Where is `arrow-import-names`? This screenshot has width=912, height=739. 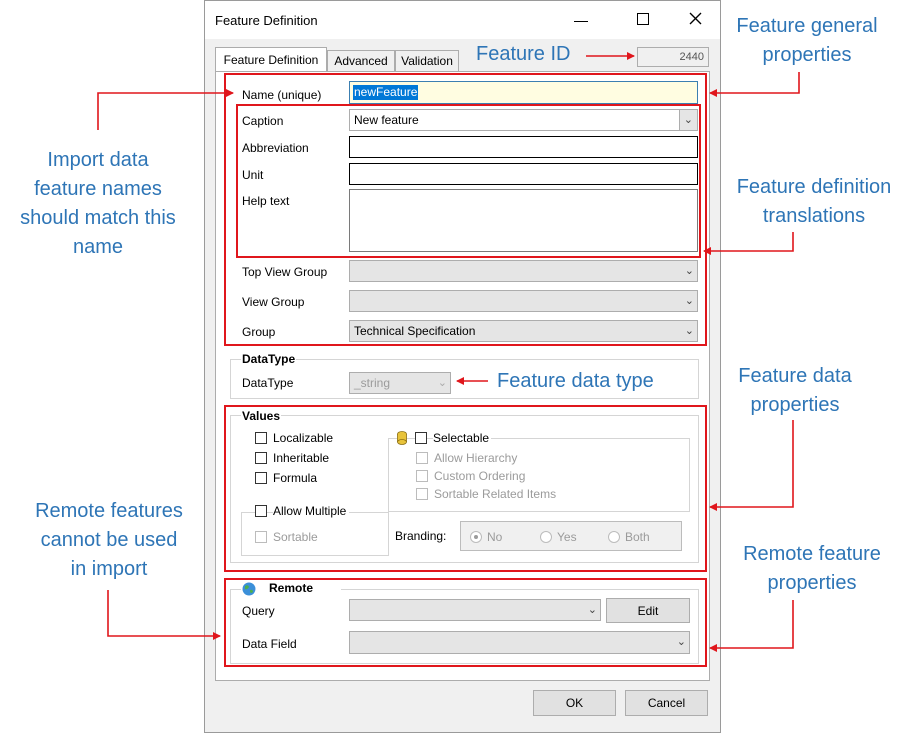 arrow-import-names is located at coordinates (165, 109).